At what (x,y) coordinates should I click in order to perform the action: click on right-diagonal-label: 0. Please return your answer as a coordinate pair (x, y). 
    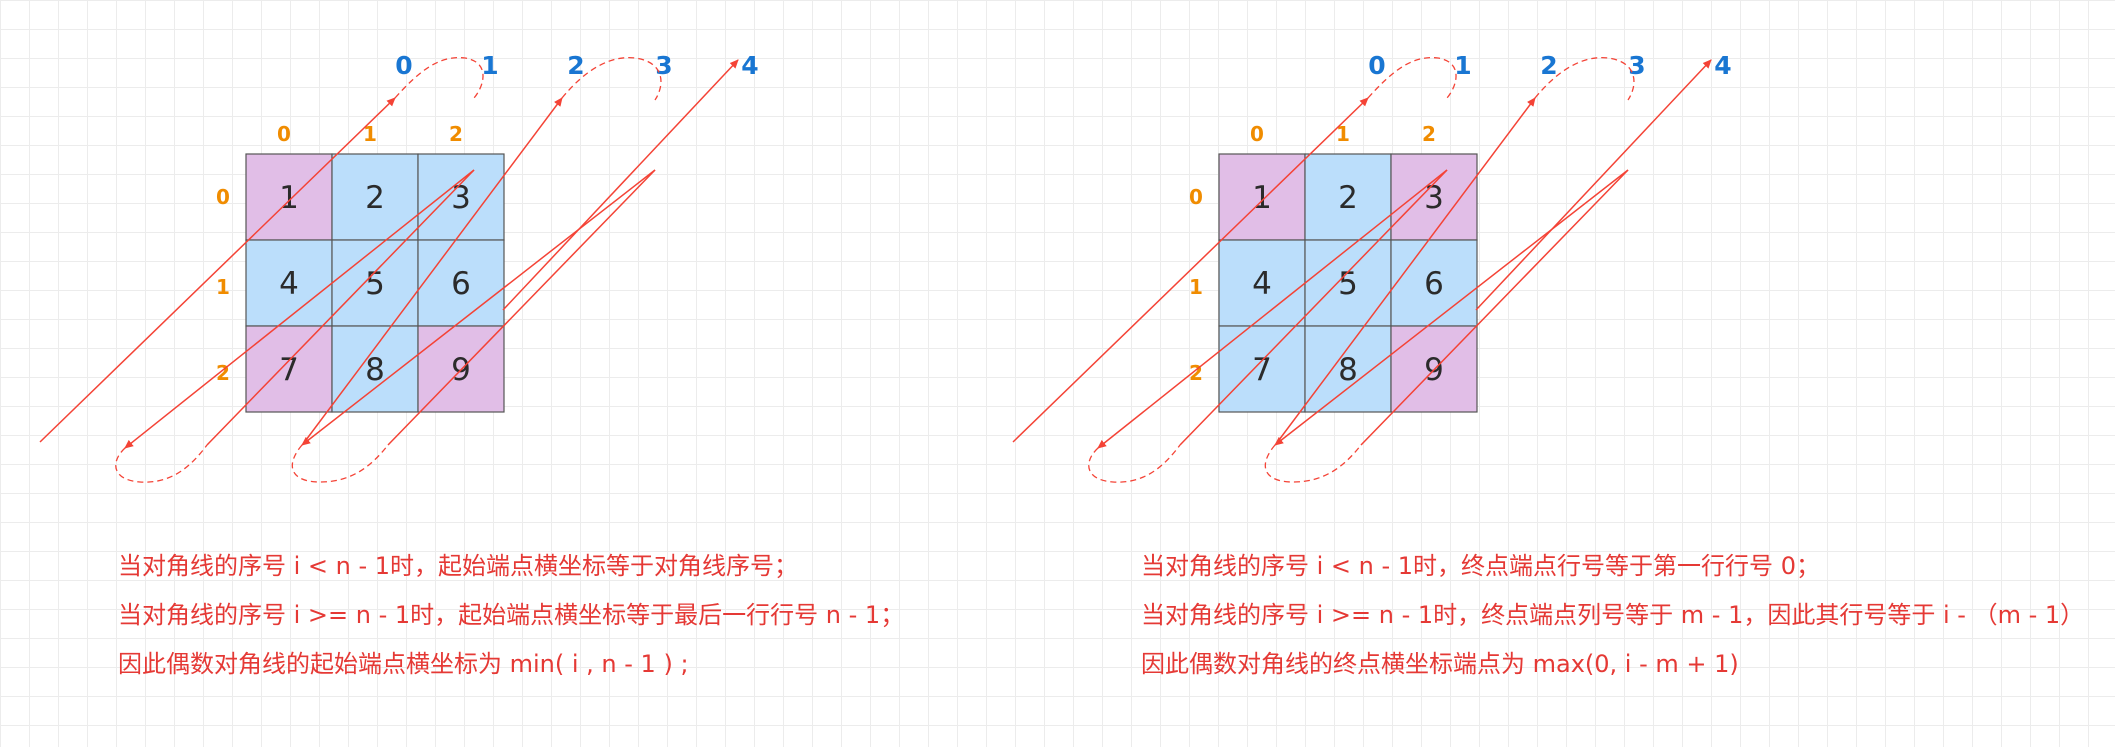
    Looking at the image, I should click on (1376, 65).